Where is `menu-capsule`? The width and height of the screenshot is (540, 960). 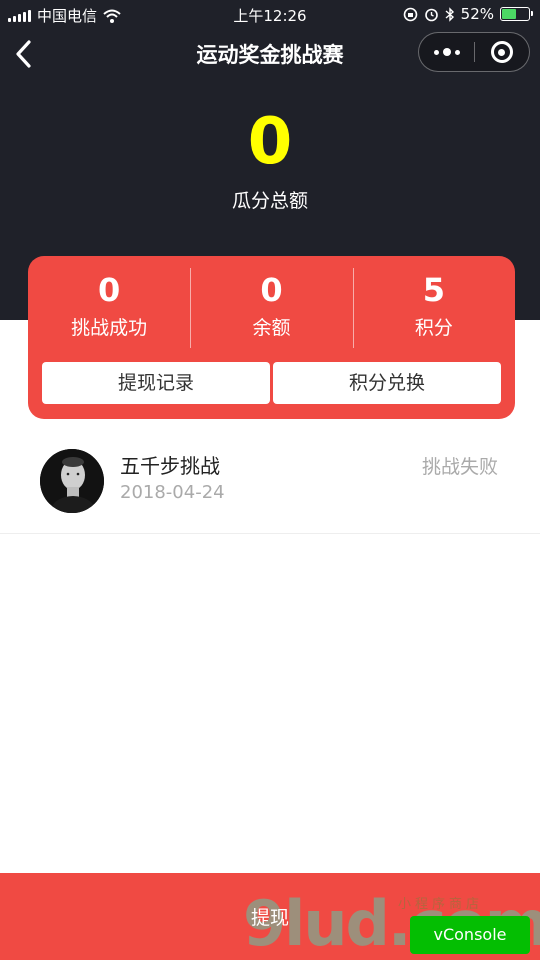 menu-capsule is located at coordinates (474, 52).